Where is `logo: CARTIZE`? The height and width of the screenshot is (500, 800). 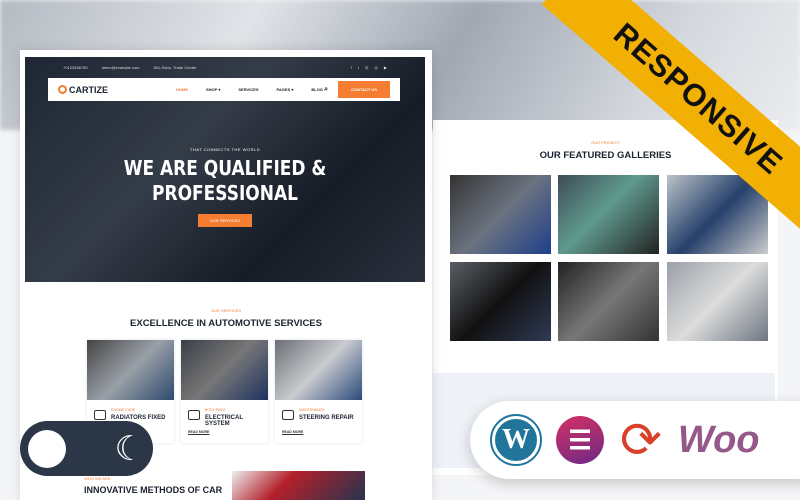
logo: CARTIZE is located at coordinates (83, 90).